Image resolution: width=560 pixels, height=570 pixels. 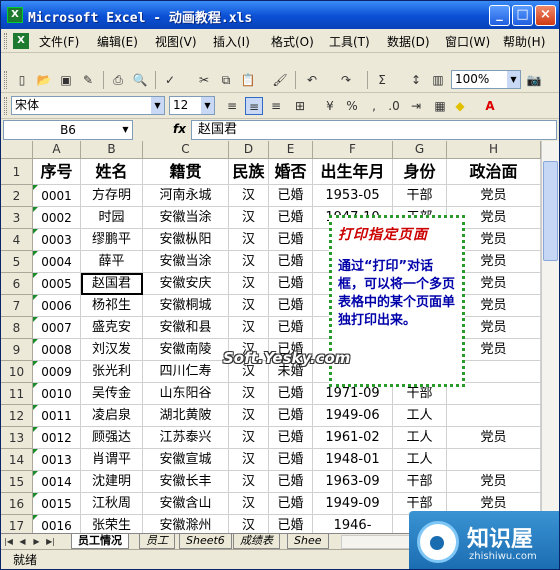 I want to click on table-cell: 安徽当涂, so click(x=186, y=218).